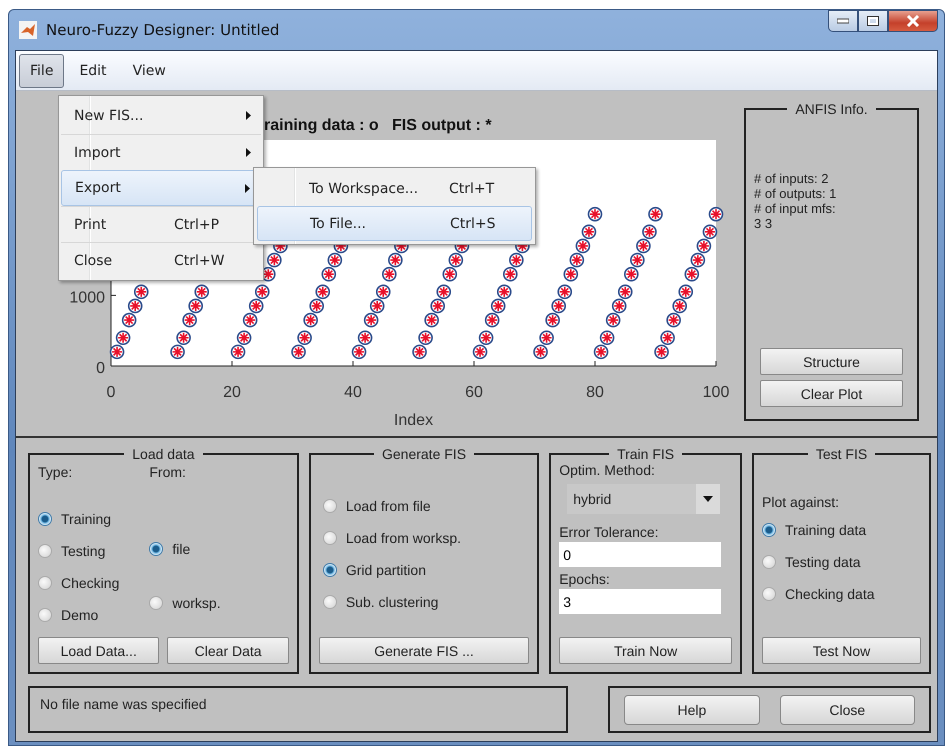 The height and width of the screenshot is (749, 952). Describe the element at coordinates (831, 109) in the screenshot. I see `panel-title: ANFIS Info.` at that location.